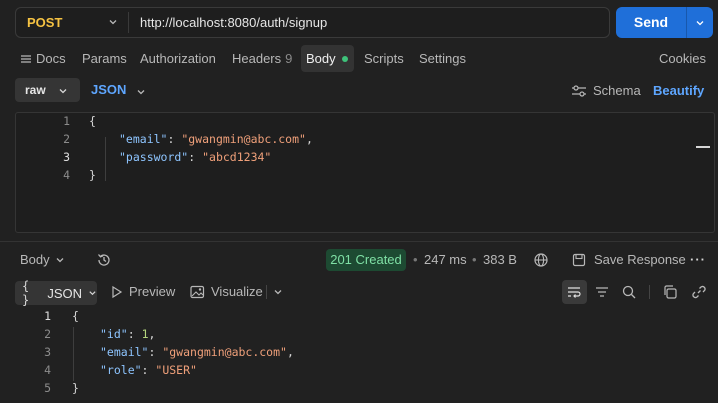  Describe the element at coordinates (579, 91) in the screenshot. I see `sliders-icon` at that location.